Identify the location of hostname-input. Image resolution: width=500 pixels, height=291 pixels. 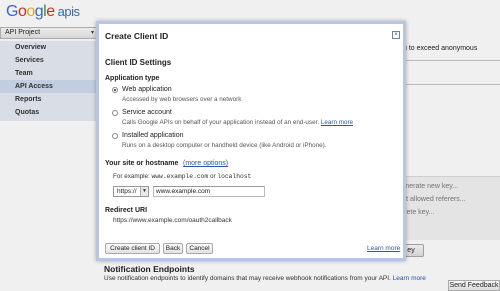
(209, 191).